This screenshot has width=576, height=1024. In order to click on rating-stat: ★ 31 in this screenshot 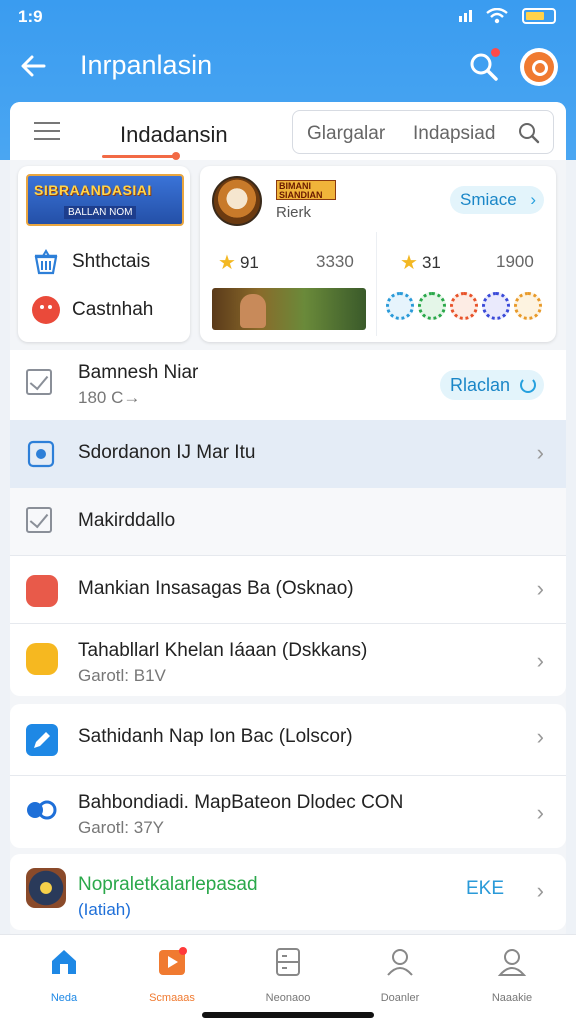, I will do `click(420, 262)`.